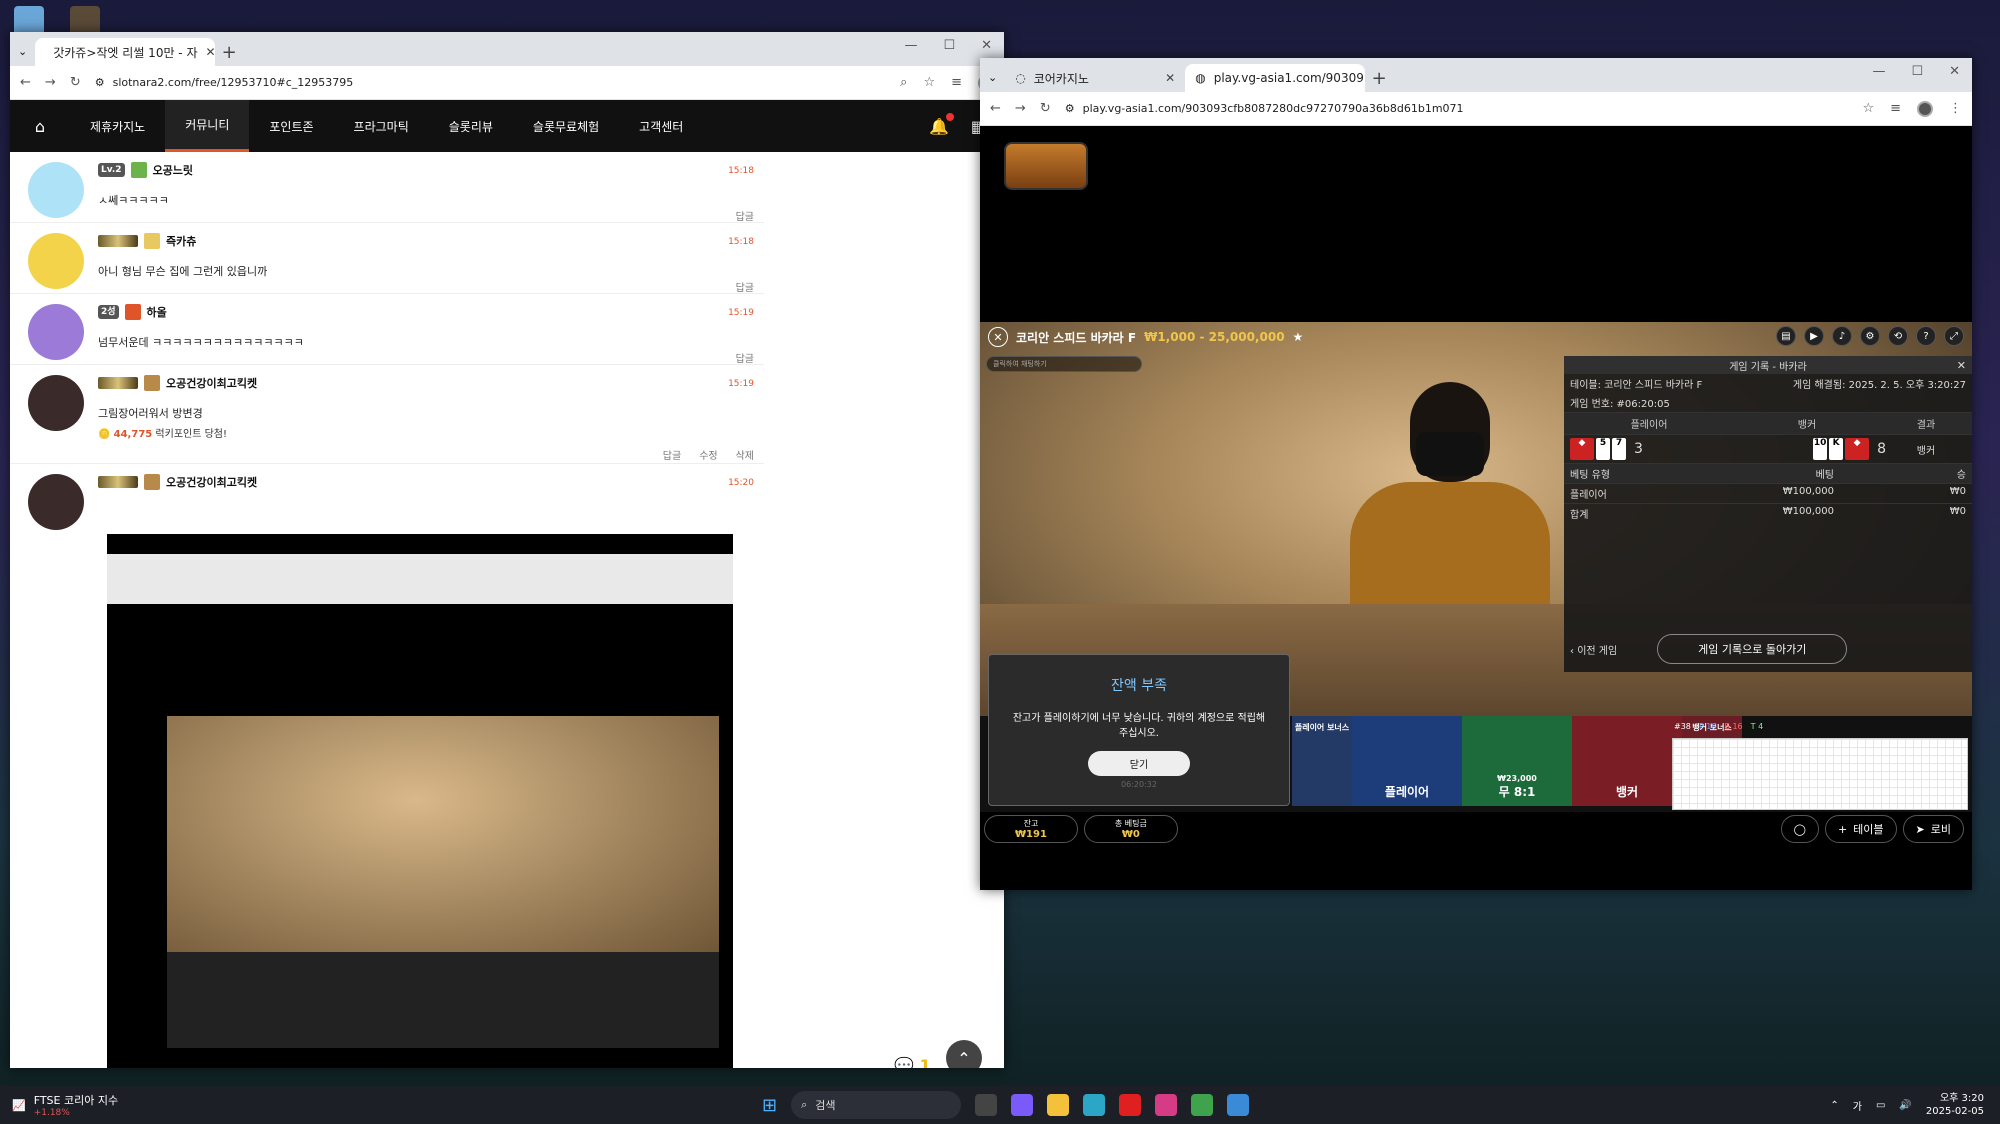 This screenshot has height=1124, width=2000. I want to click on chat-input: 클릭하여 채팅하기, so click(1064, 364).